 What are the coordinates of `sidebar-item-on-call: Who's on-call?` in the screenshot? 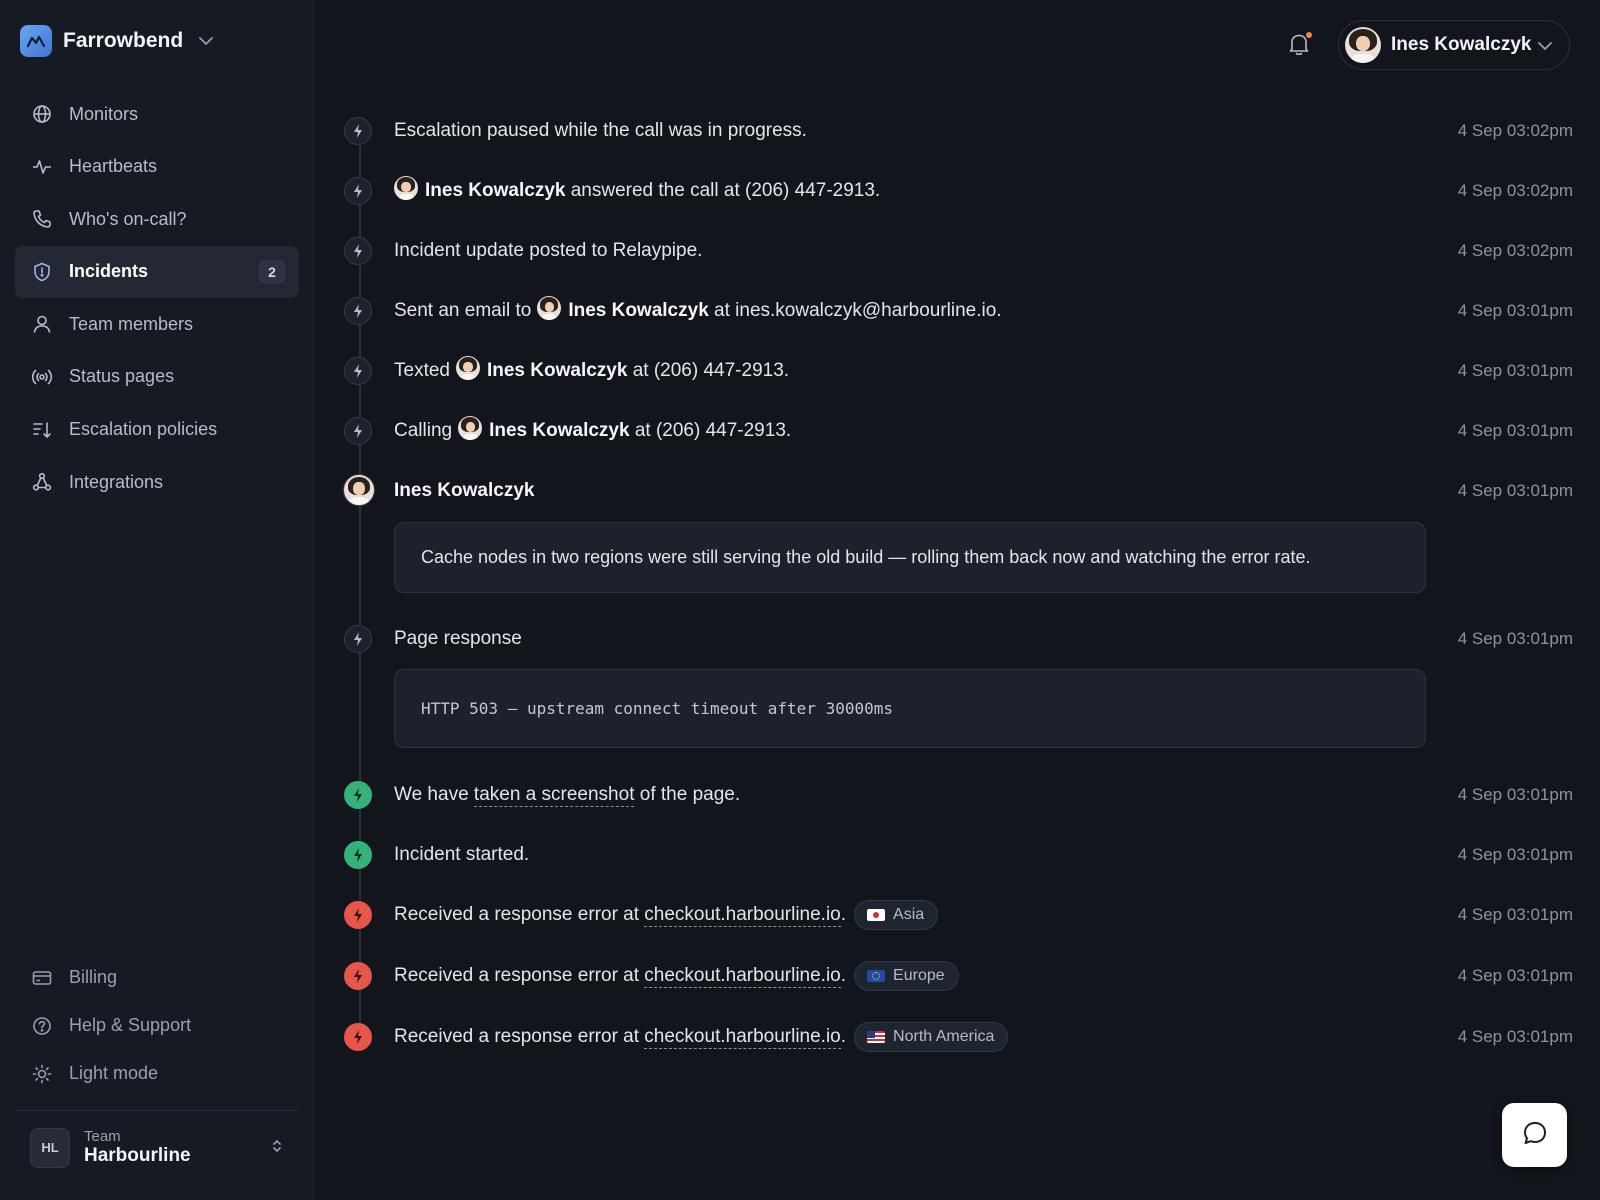 It's located at (157, 219).